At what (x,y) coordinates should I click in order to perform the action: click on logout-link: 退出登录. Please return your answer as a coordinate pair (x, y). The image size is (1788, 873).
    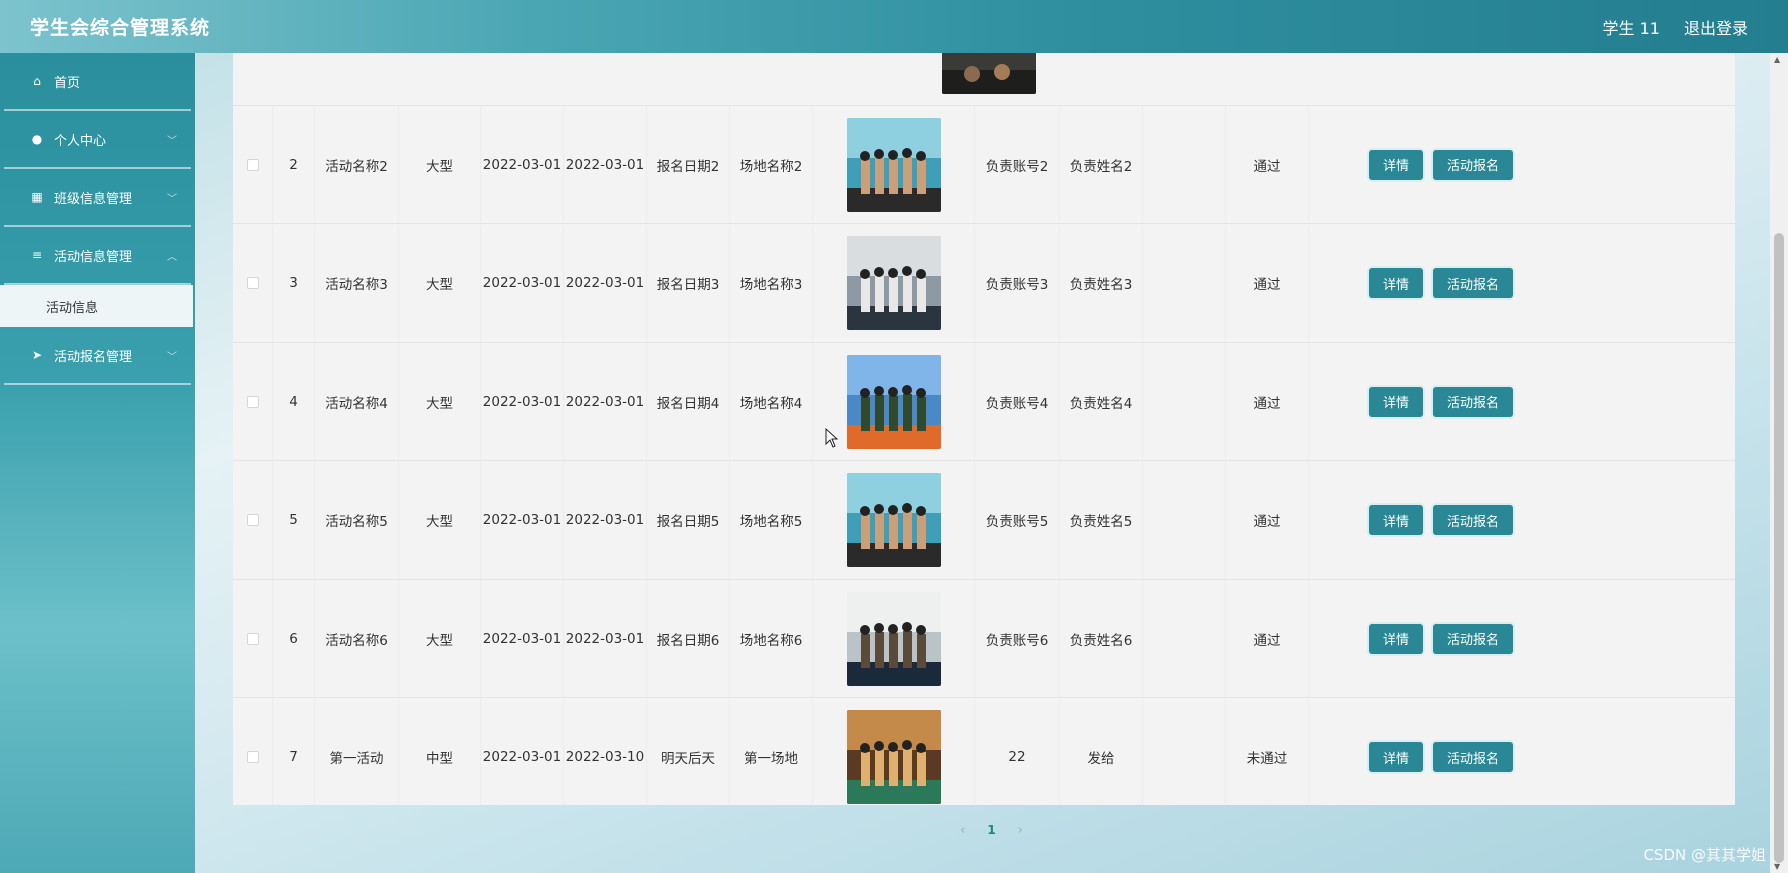
    Looking at the image, I should click on (1716, 27).